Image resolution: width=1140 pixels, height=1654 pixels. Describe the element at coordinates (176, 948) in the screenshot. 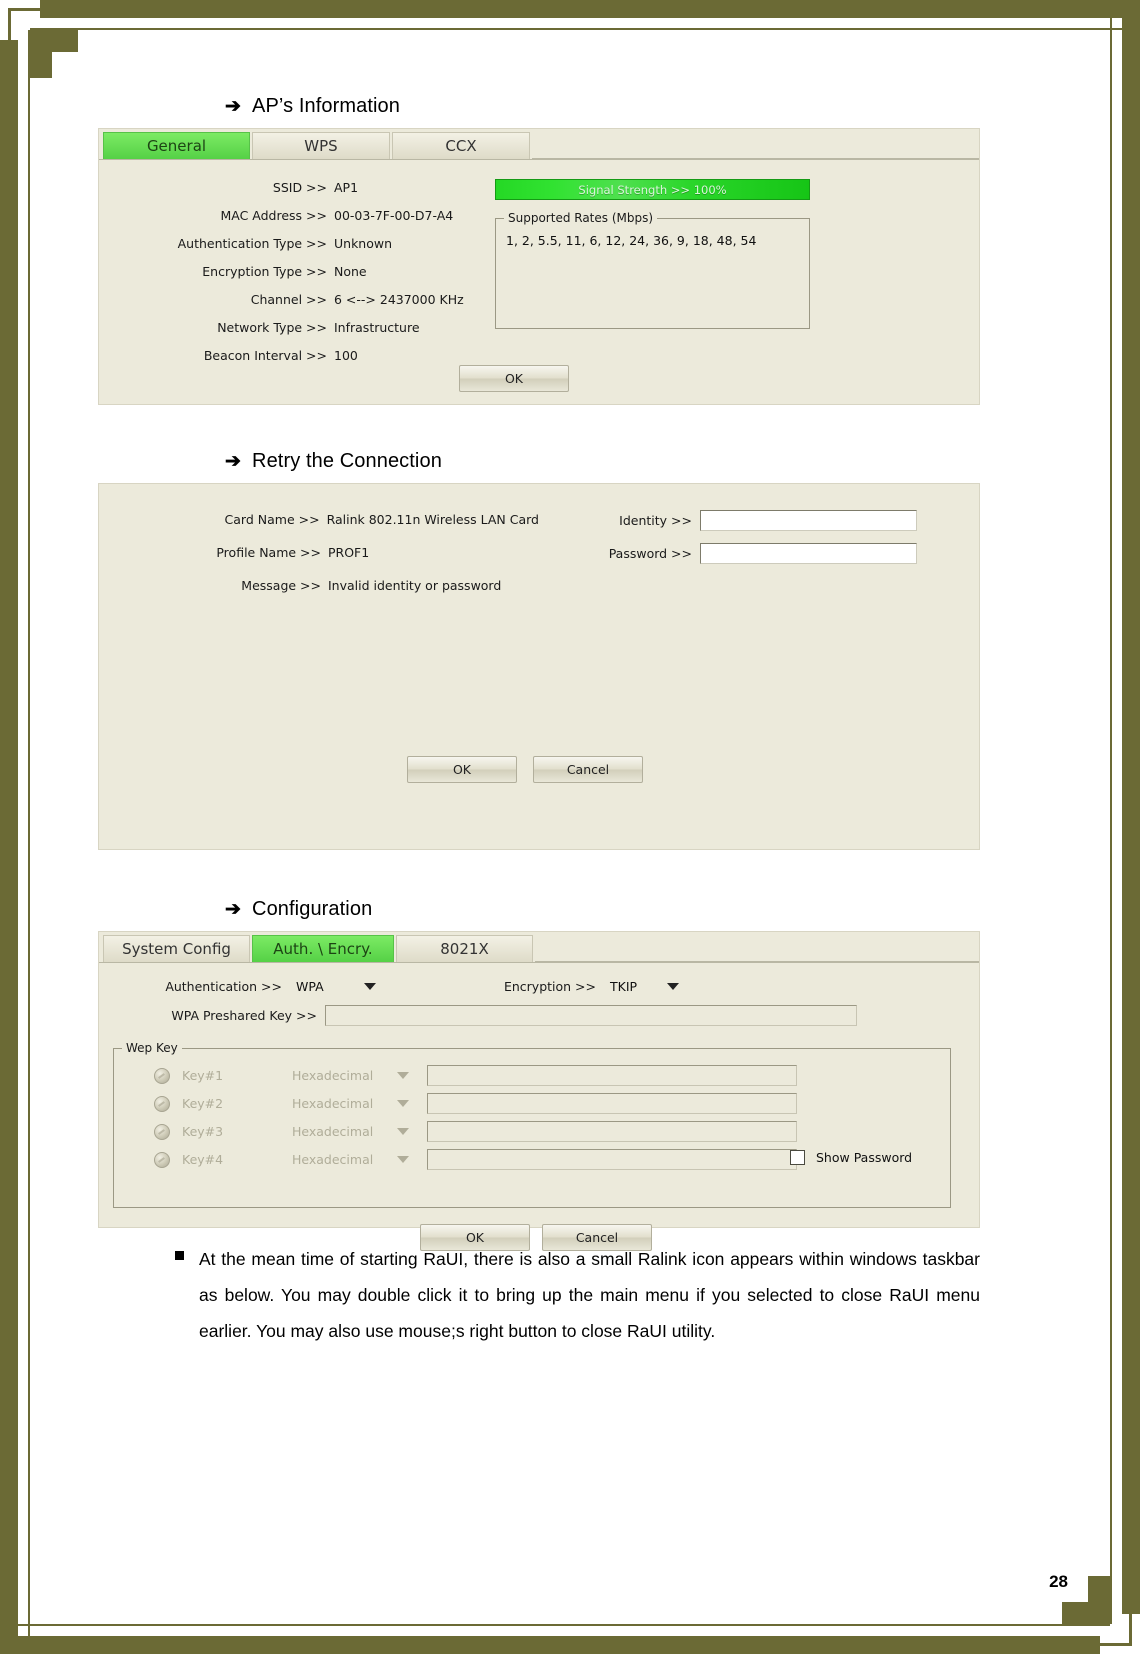

I see `tab-system-config: System Config` at that location.